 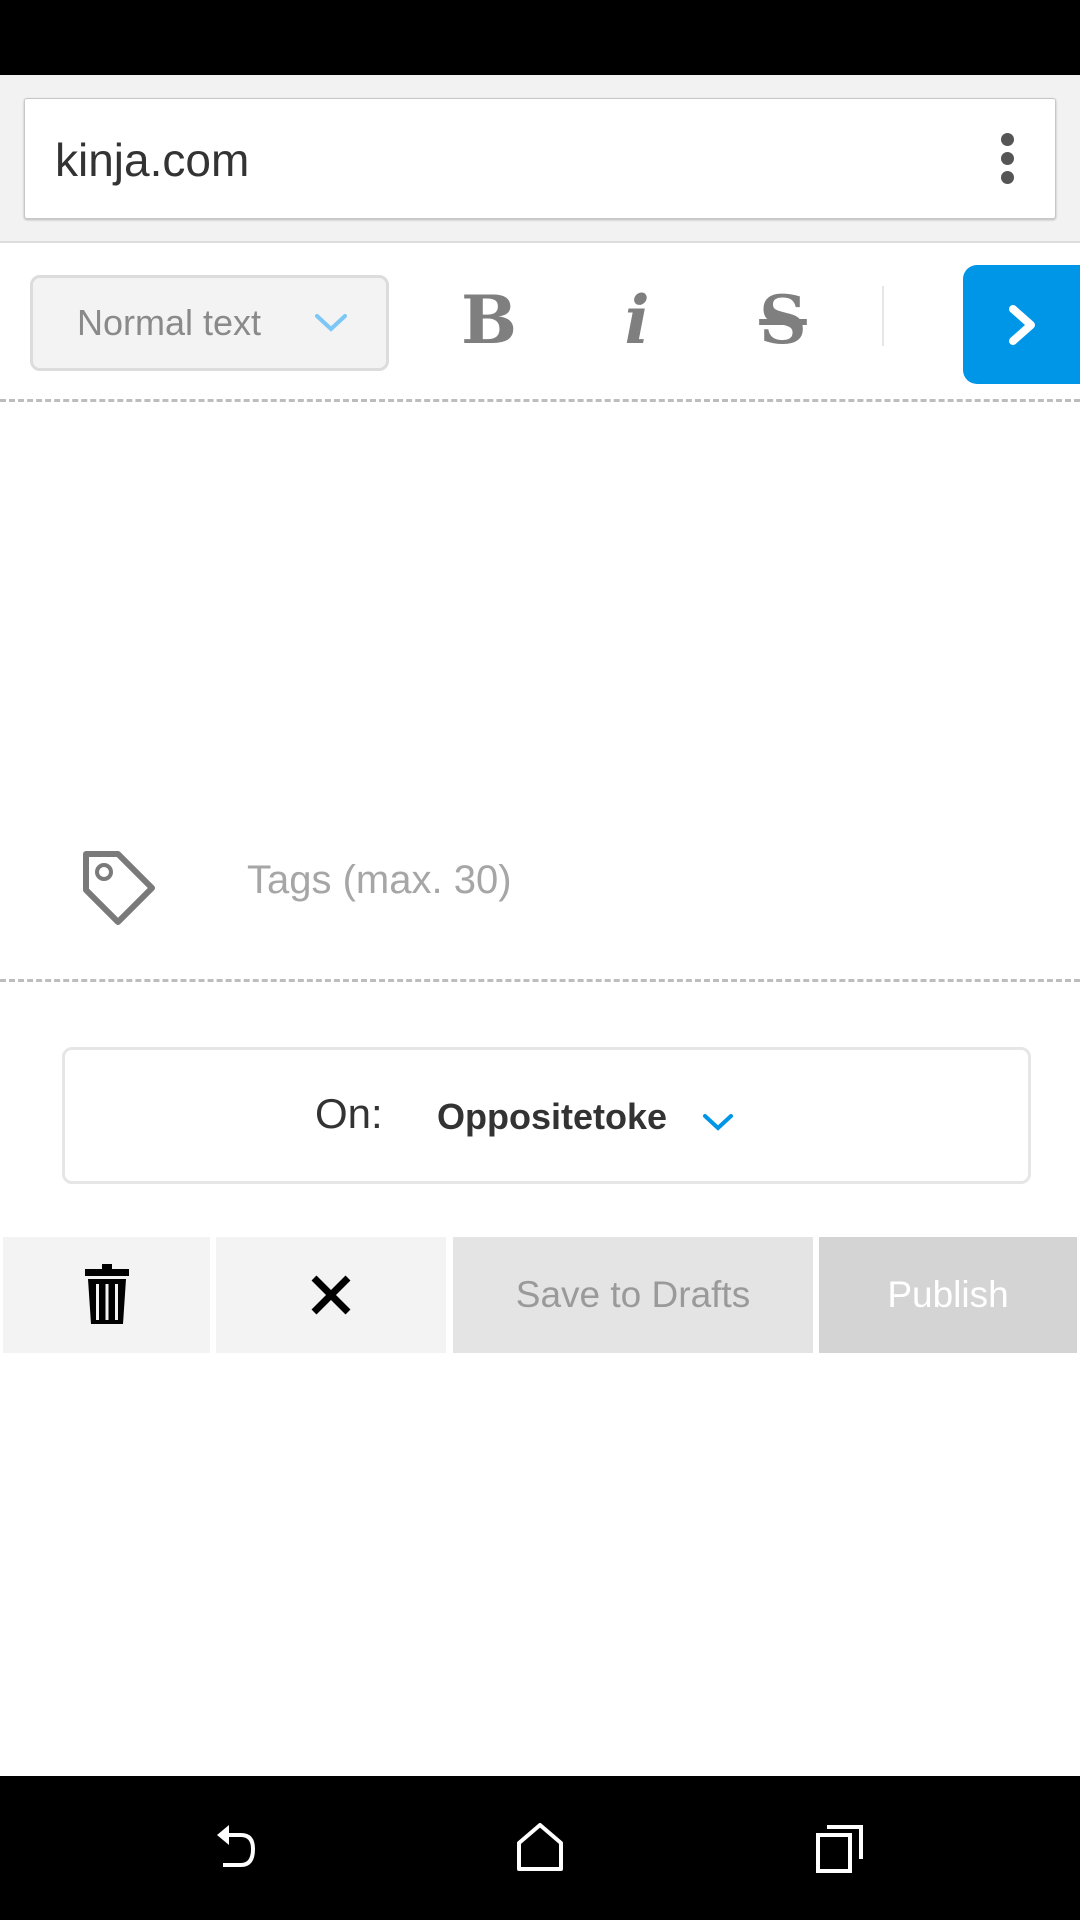 What do you see at coordinates (637, 320) in the screenshot?
I see `italic-button: i` at bounding box center [637, 320].